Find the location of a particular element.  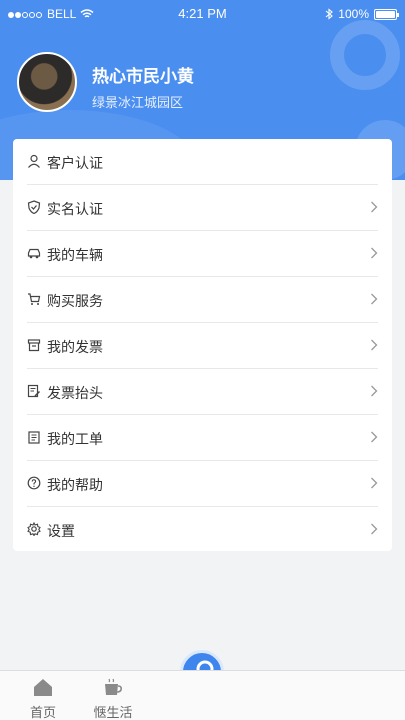

menu-item-label: 发票抬头 is located at coordinates (75, 393).